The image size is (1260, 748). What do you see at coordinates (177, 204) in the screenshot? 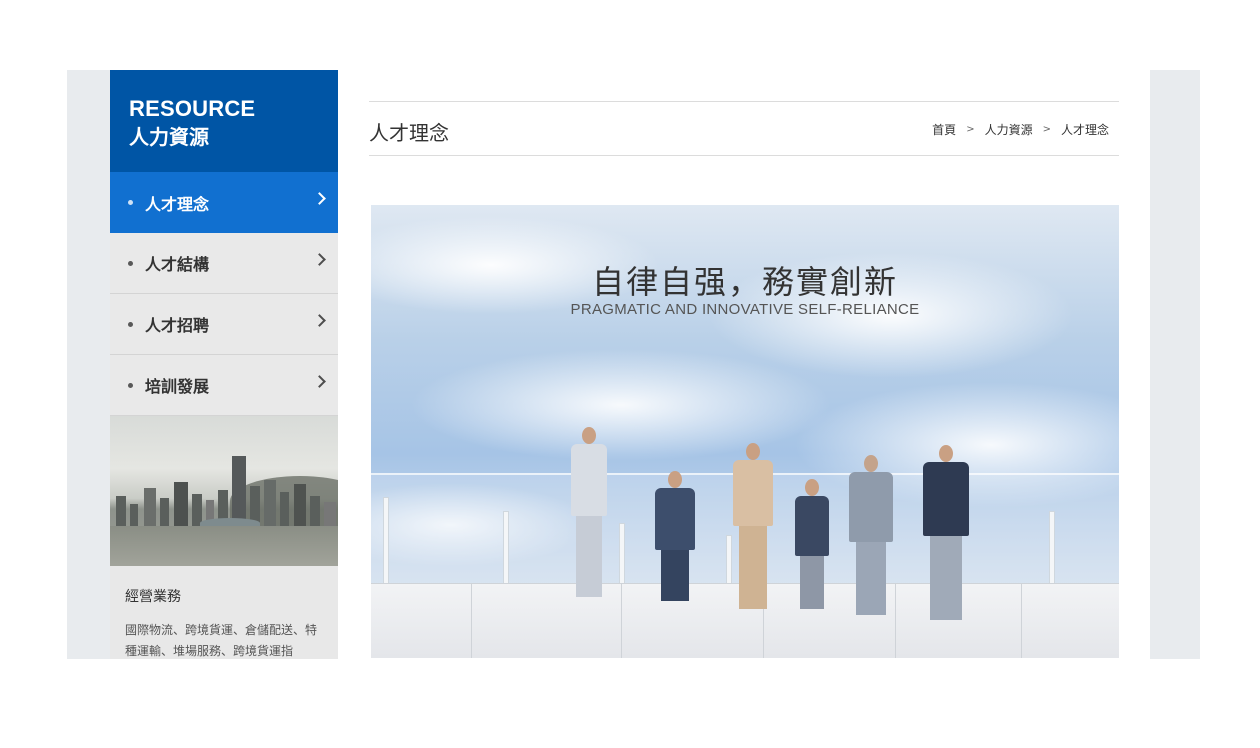
I see `sidebar-item-label: 人才理念` at bounding box center [177, 204].